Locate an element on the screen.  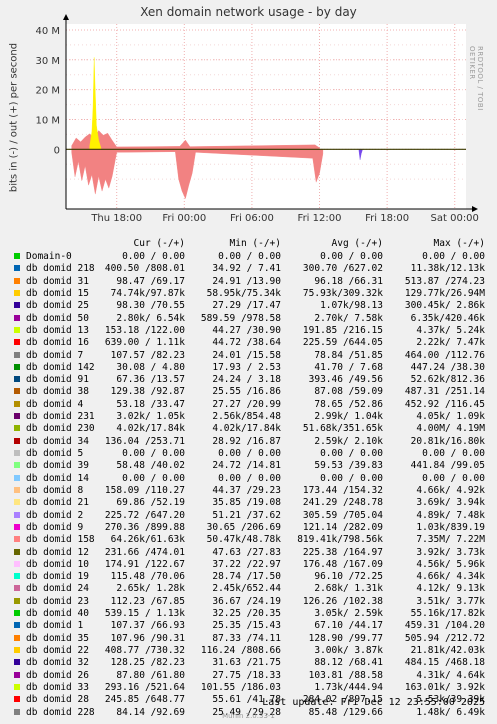
legend-min: 87.33 /74.11 is located at coordinates (246, 638).